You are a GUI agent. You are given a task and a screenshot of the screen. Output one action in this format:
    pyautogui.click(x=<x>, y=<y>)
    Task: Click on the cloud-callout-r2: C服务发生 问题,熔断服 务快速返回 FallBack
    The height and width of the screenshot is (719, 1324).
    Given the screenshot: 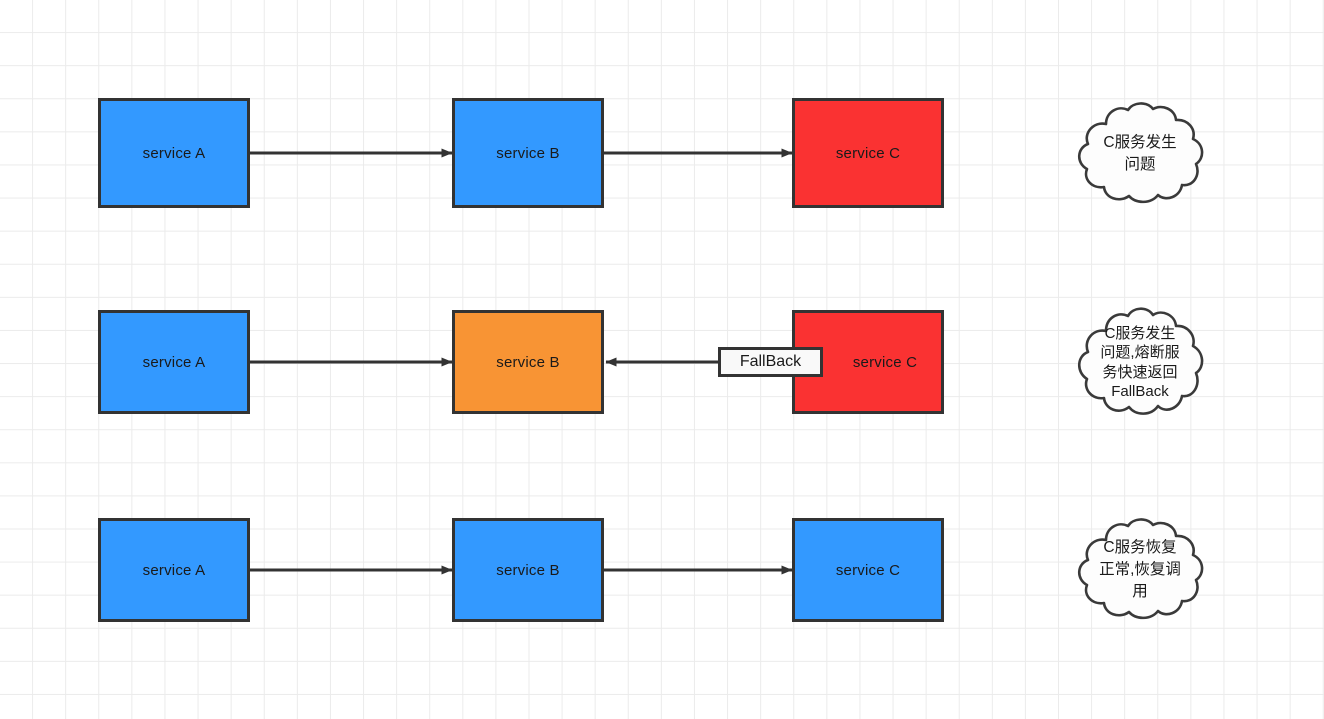 What is the action you would take?
    pyautogui.click(x=1140, y=362)
    